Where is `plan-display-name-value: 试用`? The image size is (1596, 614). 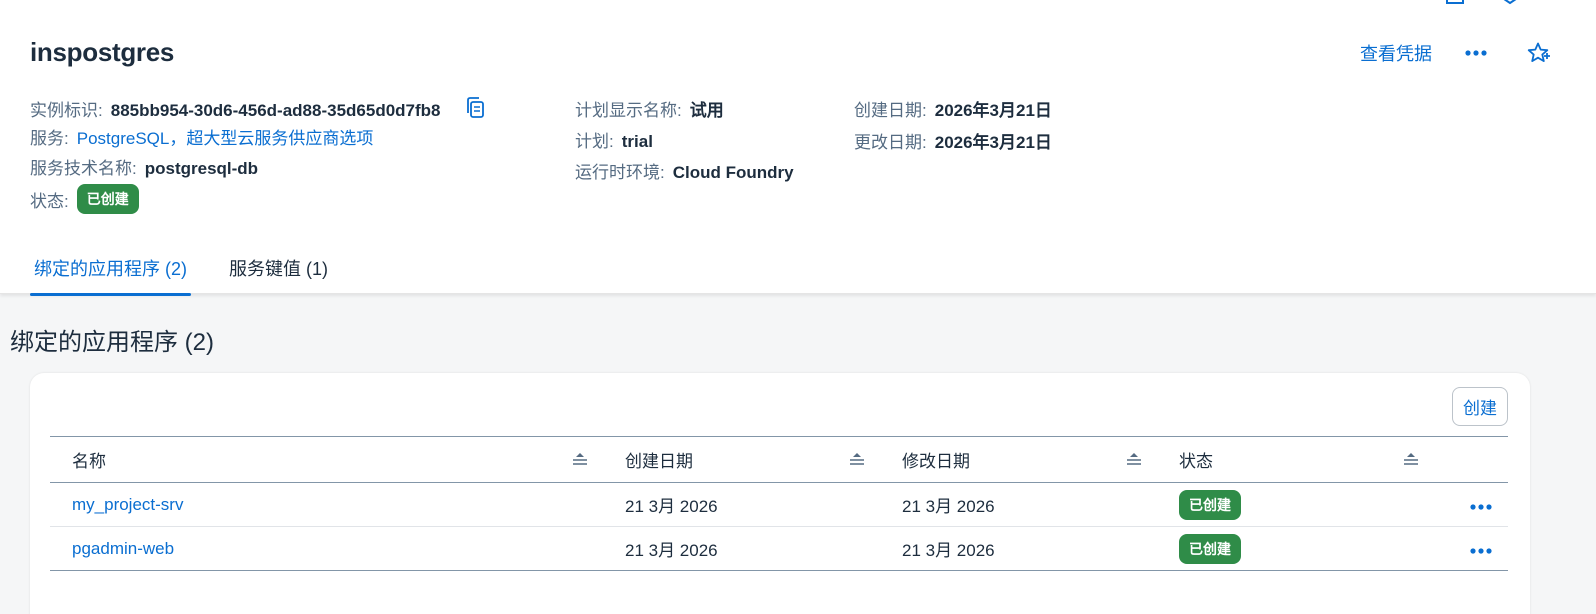 plan-display-name-value: 试用 is located at coordinates (706, 110).